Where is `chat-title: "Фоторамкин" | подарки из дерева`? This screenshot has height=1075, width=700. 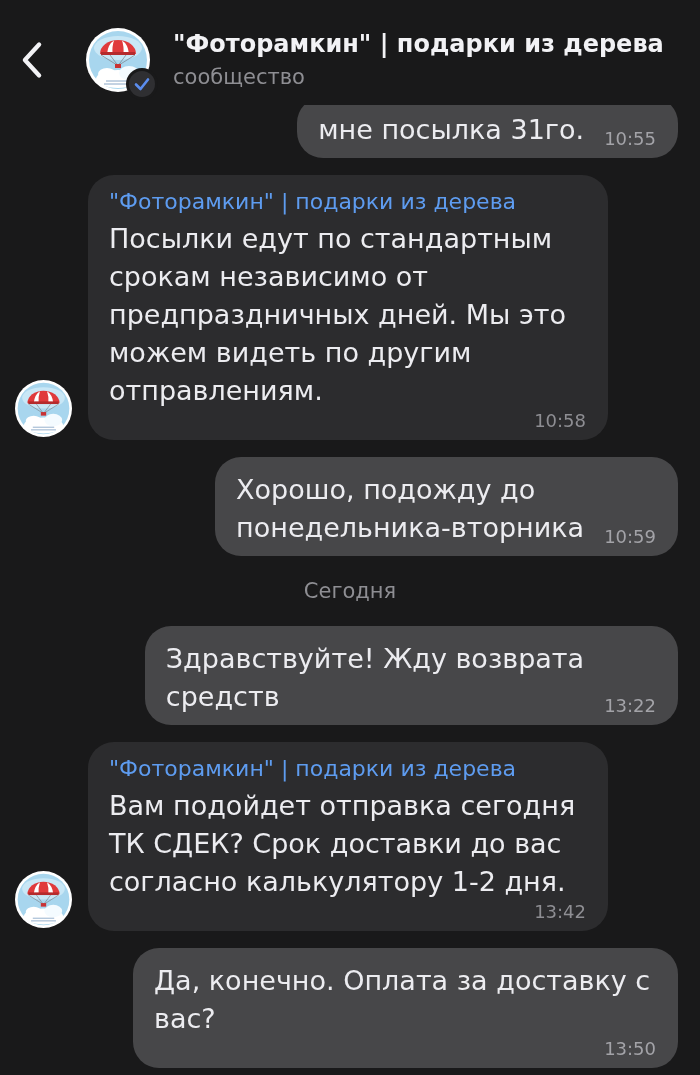
chat-title: "Фоторамкин" | подарки из дерева is located at coordinates (418, 44).